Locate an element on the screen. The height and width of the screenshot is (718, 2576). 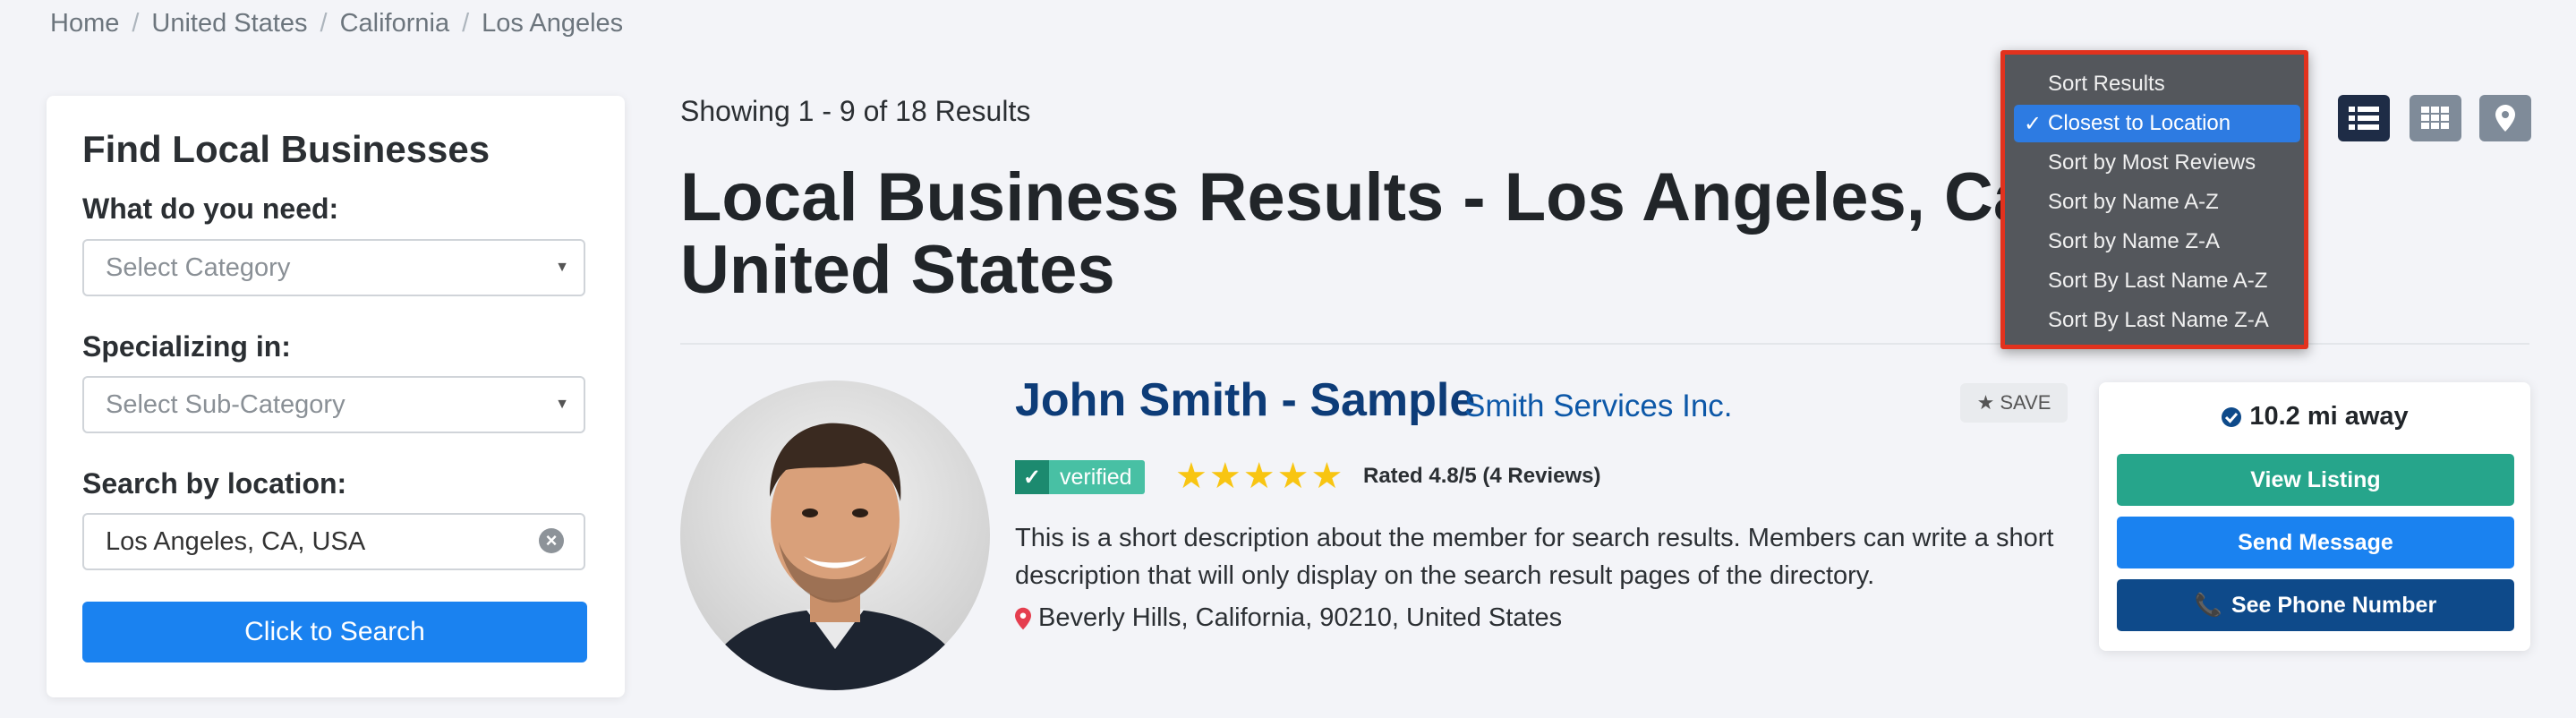
category-select: Select Category ▼ is located at coordinates (333, 267).